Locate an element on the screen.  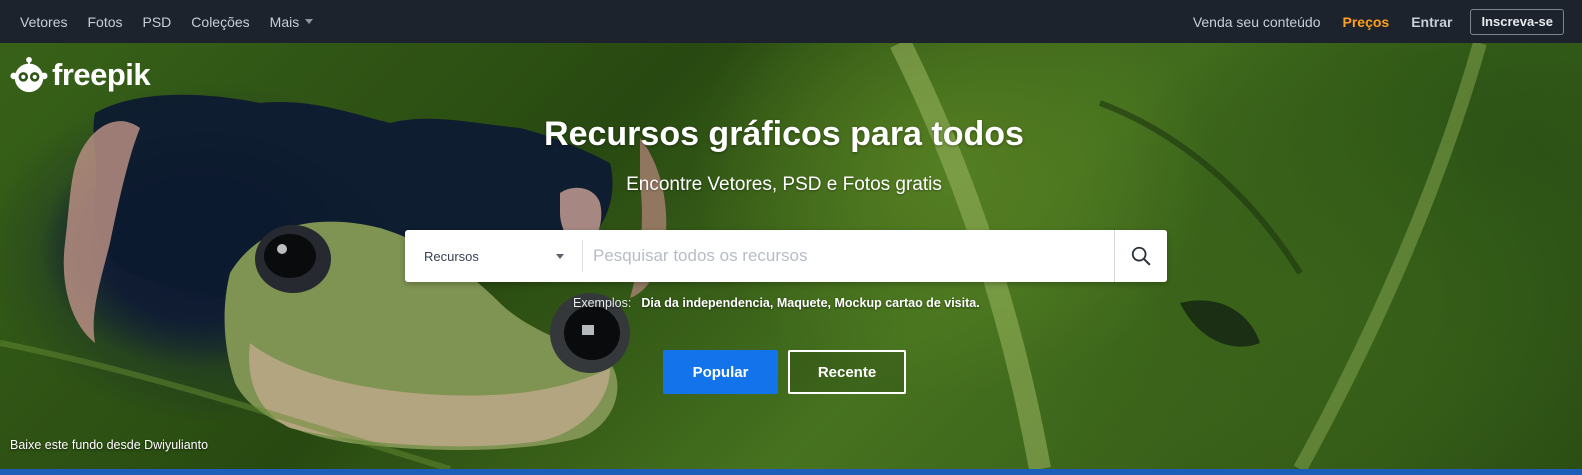
search-icon is located at coordinates (1141, 256).